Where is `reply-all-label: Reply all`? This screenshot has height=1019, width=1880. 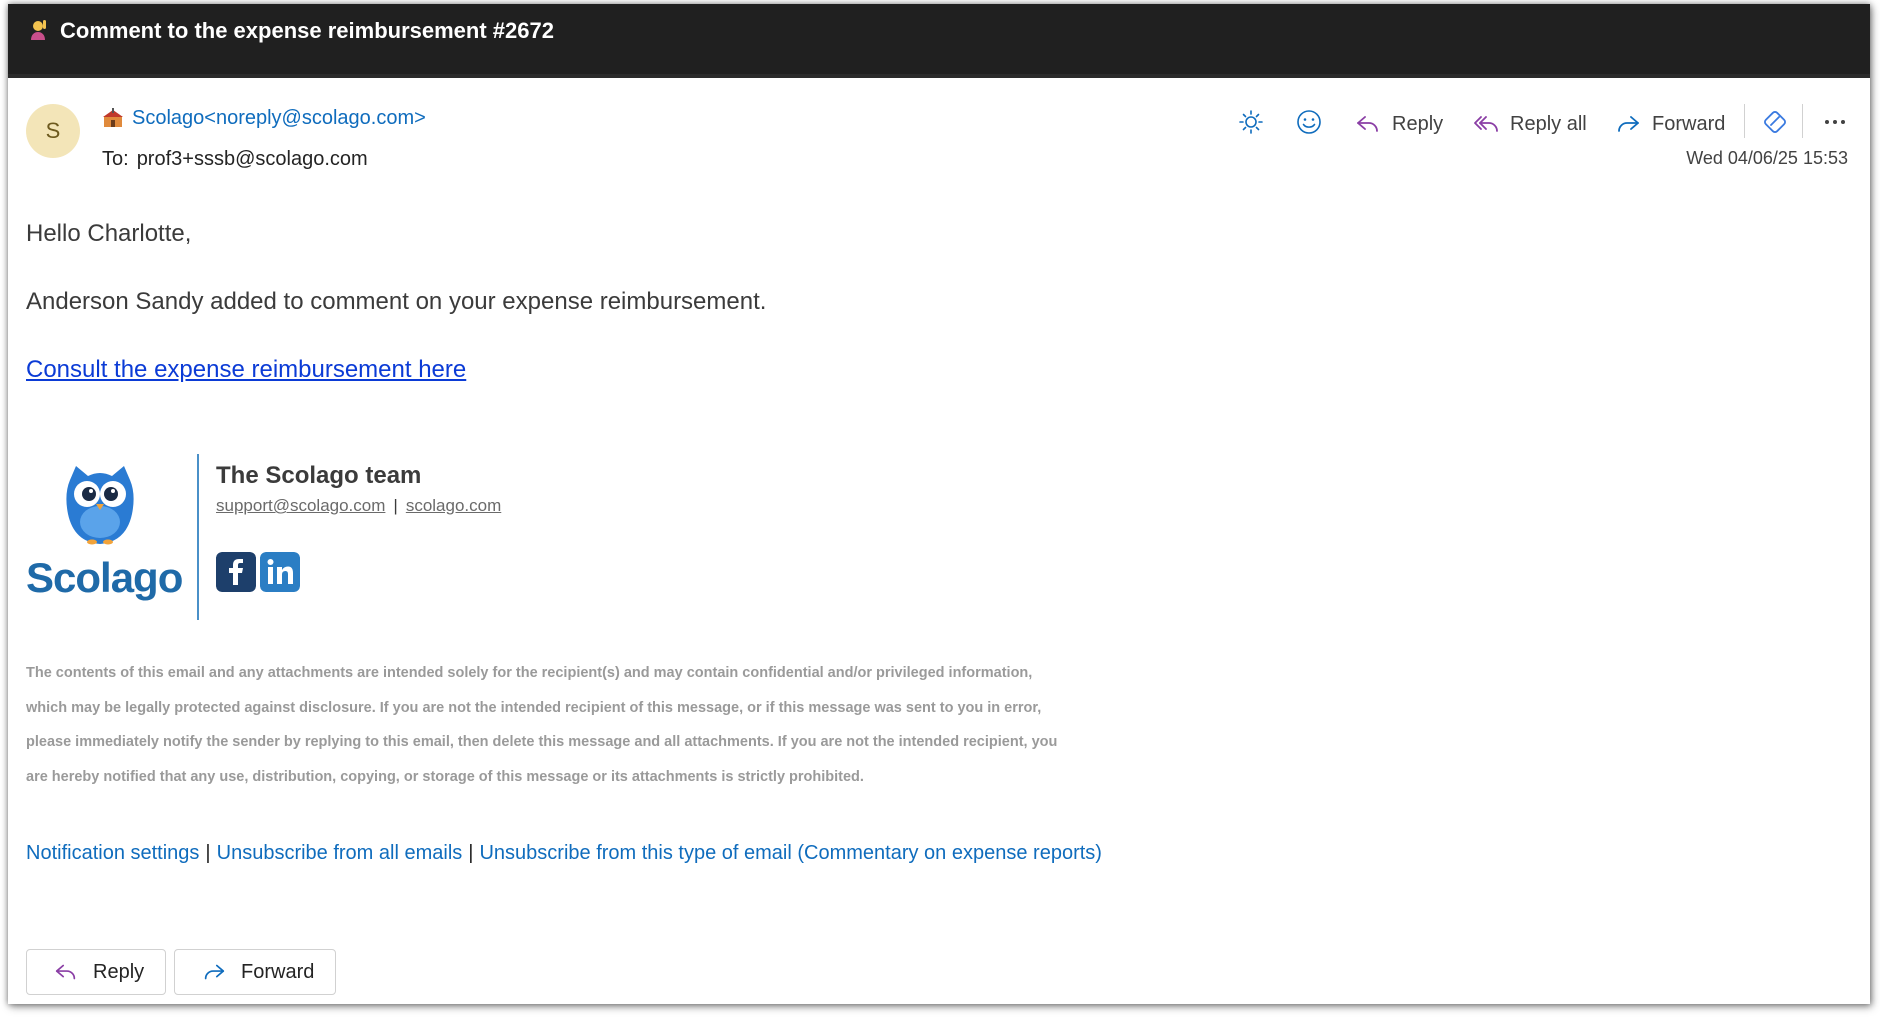
reply-all-label: Reply all is located at coordinates (1548, 123).